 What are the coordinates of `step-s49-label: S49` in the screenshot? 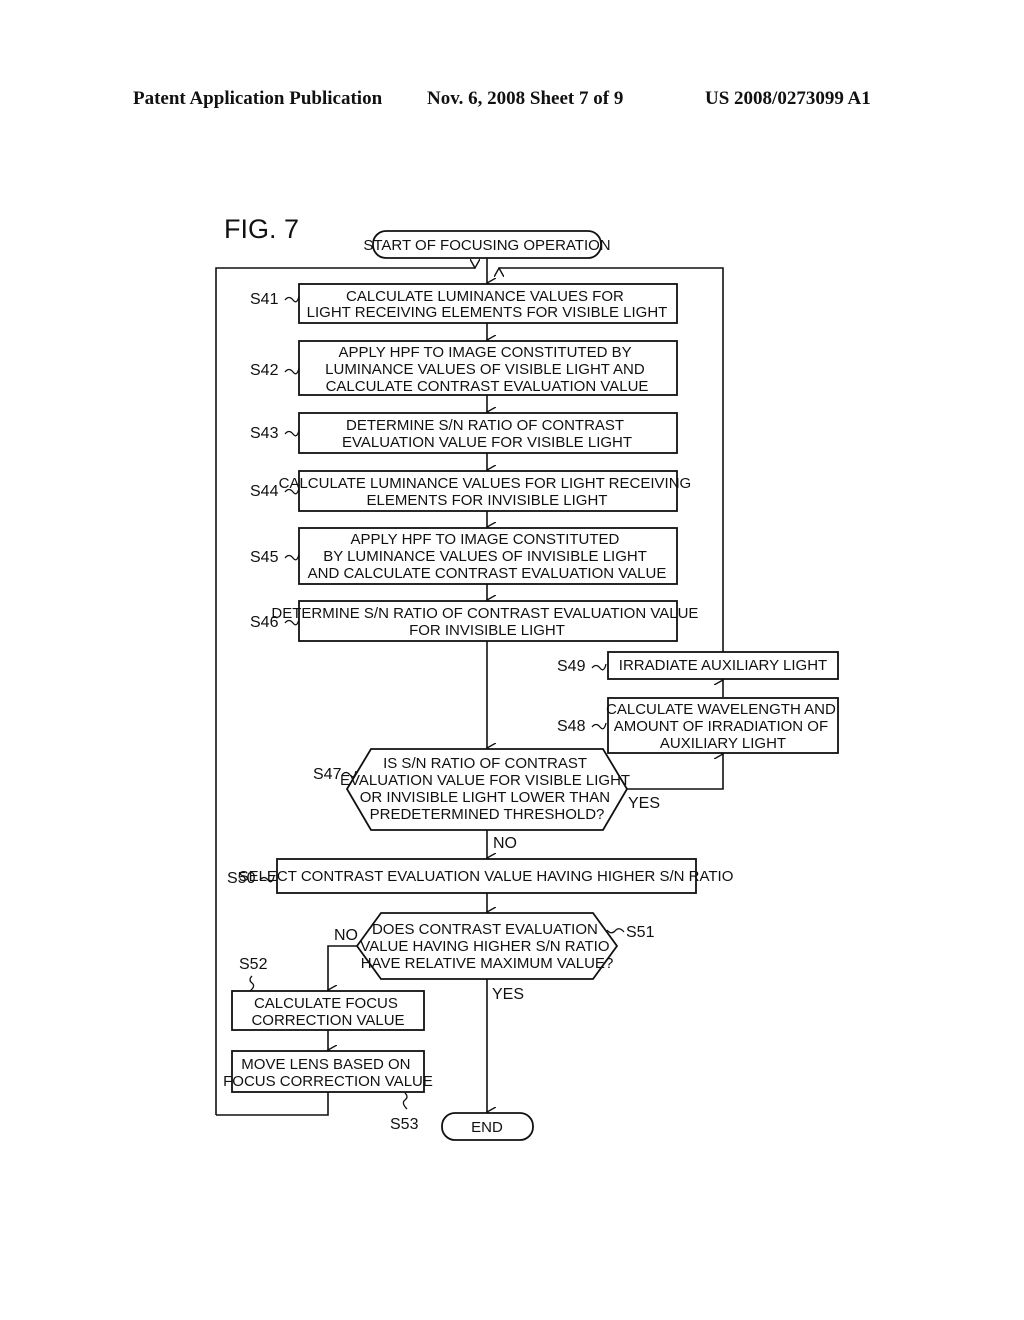 It's located at (571, 666).